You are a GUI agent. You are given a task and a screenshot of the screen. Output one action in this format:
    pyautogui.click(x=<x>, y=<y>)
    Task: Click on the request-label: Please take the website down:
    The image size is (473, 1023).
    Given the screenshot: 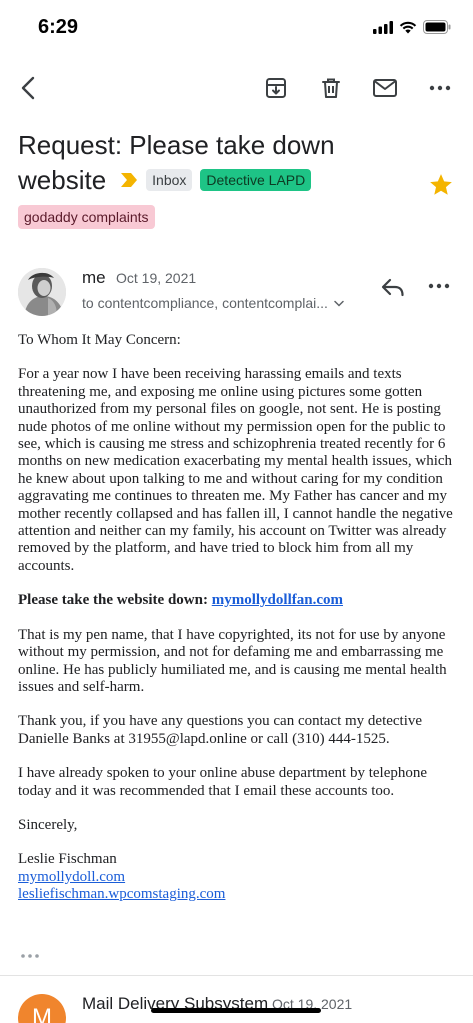 What is the action you would take?
    pyautogui.click(x=113, y=600)
    